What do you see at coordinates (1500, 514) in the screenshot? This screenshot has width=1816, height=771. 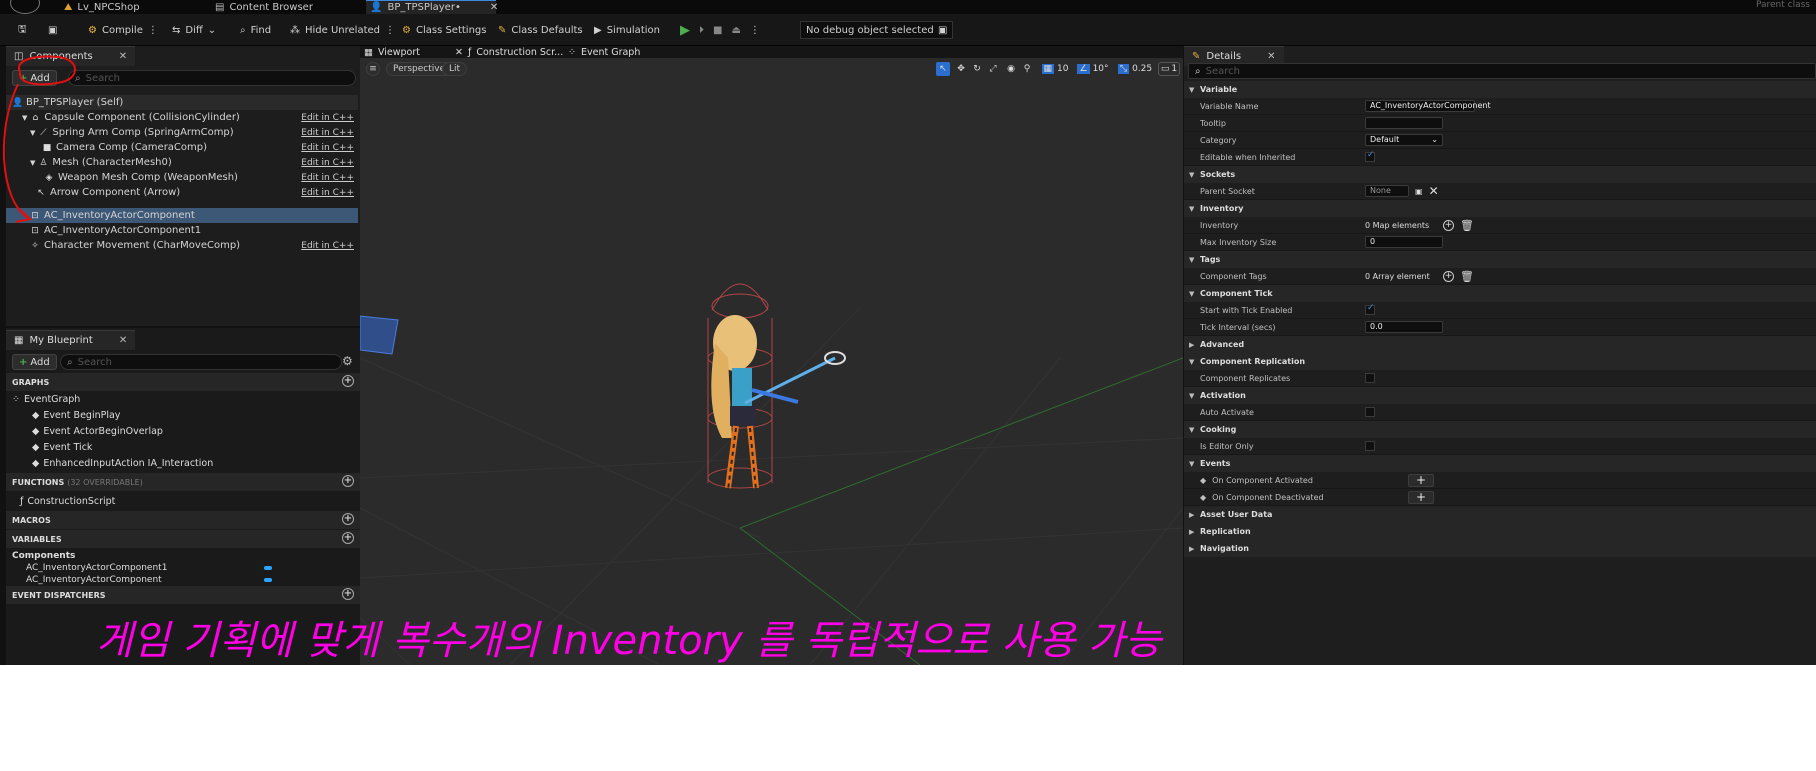 I see `details-section-asset-user-data: ▶ Asset User Data` at bounding box center [1500, 514].